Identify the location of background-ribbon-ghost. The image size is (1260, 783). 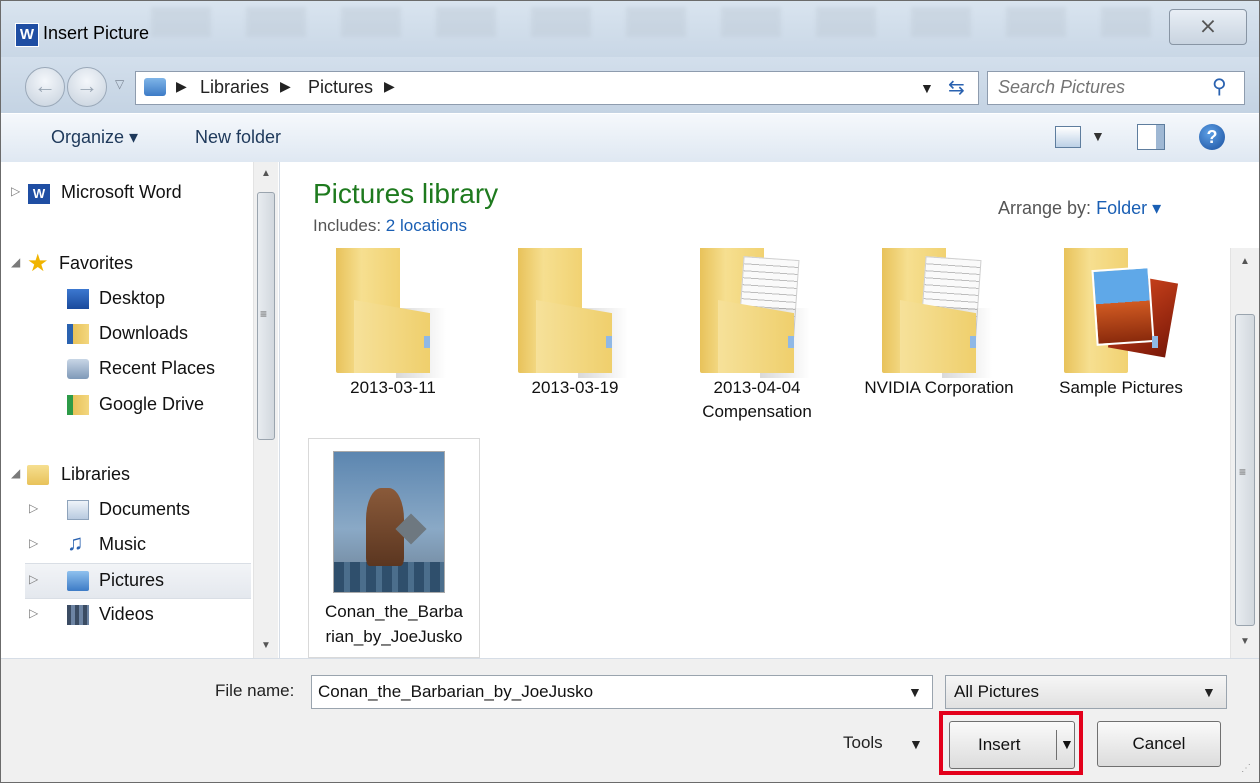
(651, 22).